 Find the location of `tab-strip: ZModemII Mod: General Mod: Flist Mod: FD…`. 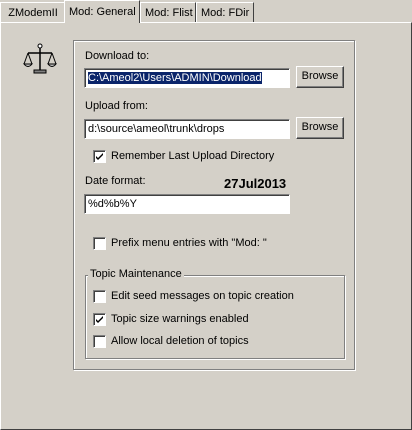

tab-strip: ZModemII Mod: General Mod: Flist Mod: FD… is located at coordinates (206, 12).